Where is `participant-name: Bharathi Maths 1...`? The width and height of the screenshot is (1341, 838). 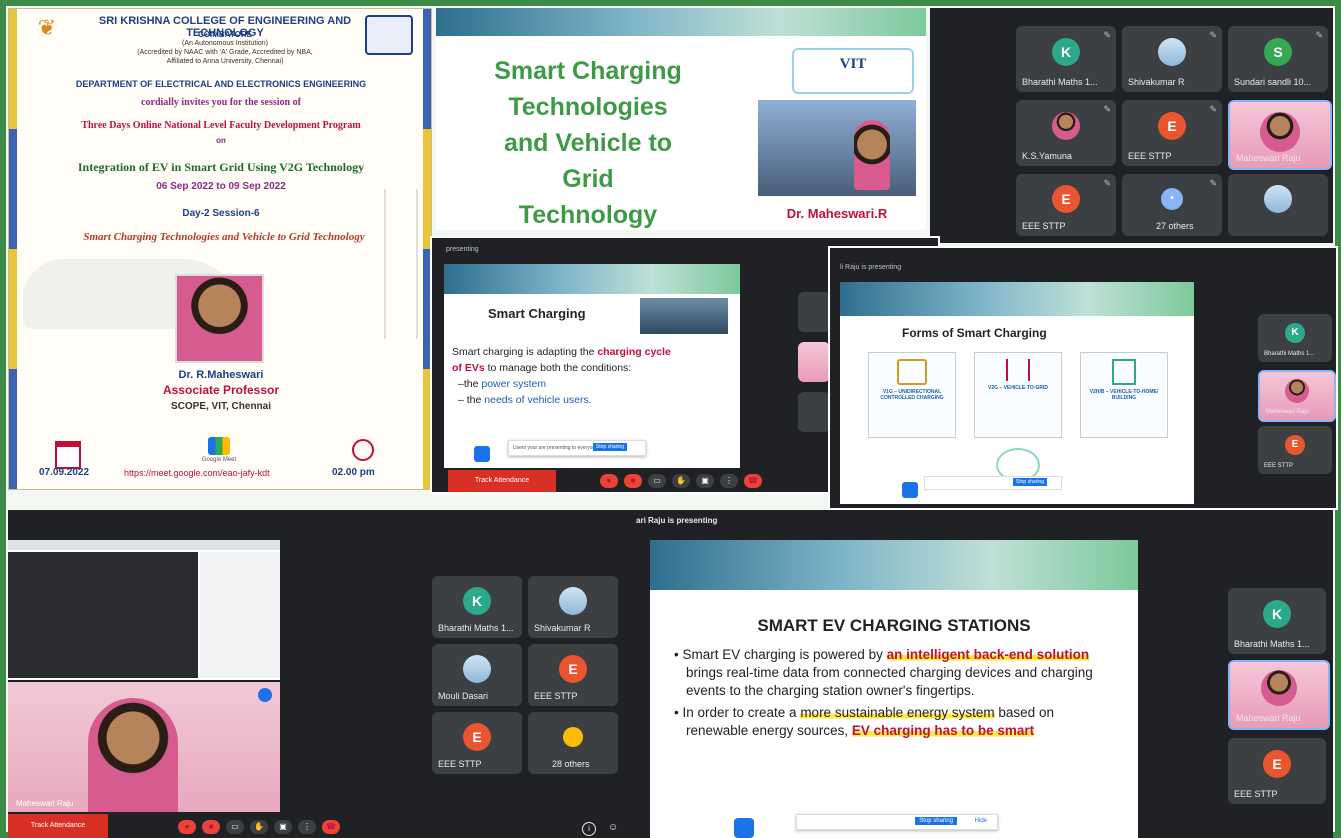
participant-name: Bharathi Maths 1... is located at coordinates (1060, 82).